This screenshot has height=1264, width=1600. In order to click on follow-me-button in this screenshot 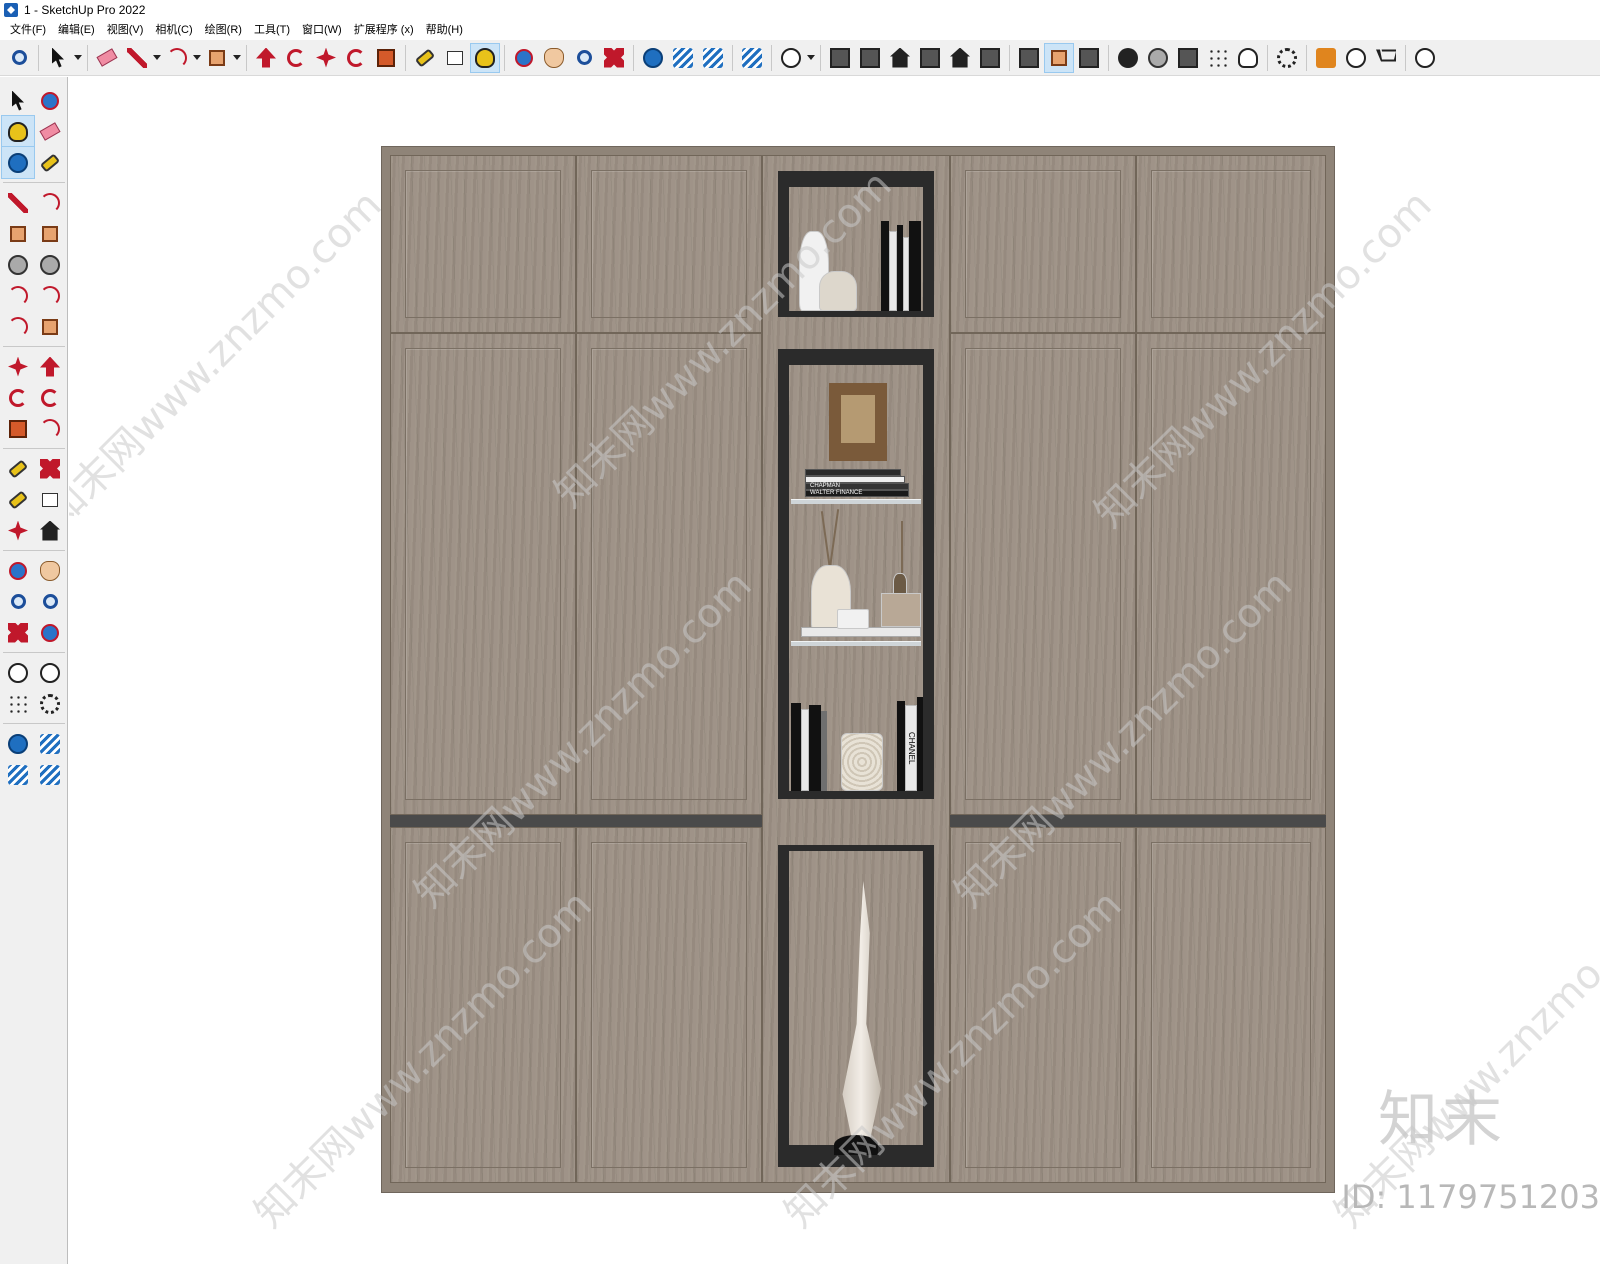, I will do `click(296, 58)`.